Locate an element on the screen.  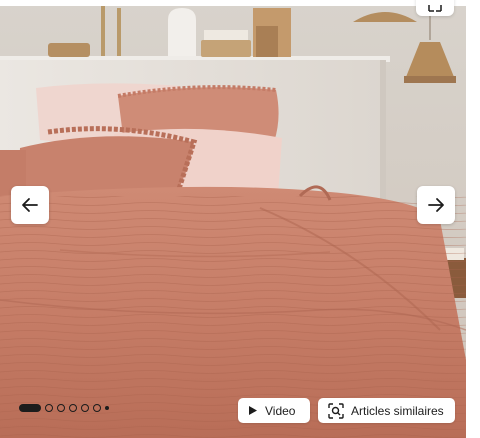
arrow-right-icon is located at coordinates (436, 205).